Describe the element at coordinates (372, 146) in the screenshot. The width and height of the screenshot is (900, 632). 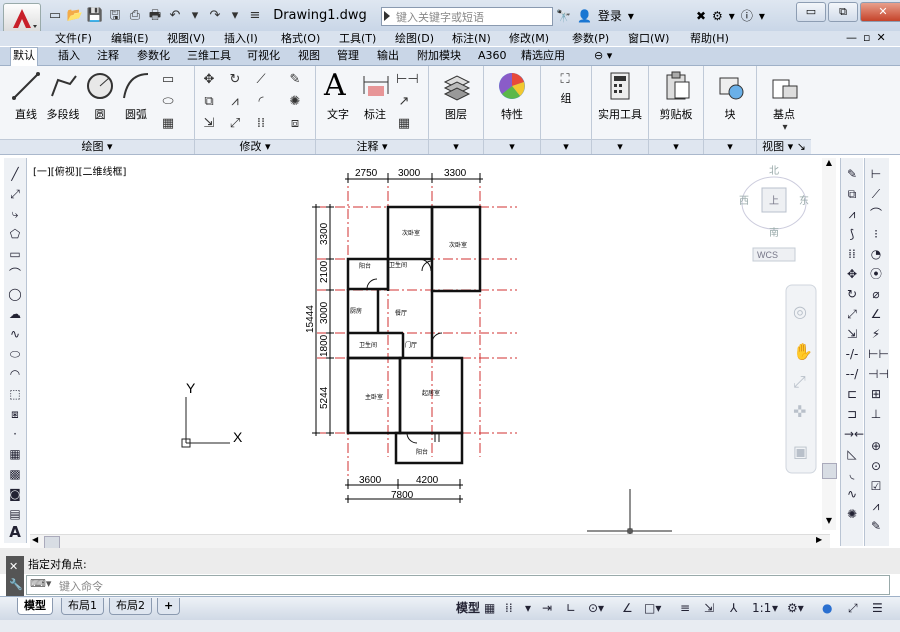
I see `annotation-panel-footer: 注释 ▾` at that location.